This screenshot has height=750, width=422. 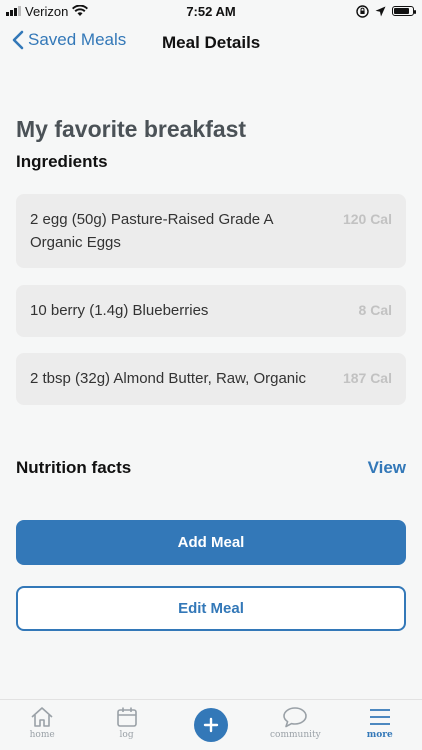 I want to click on battery-level, so click(x=402, y=11).